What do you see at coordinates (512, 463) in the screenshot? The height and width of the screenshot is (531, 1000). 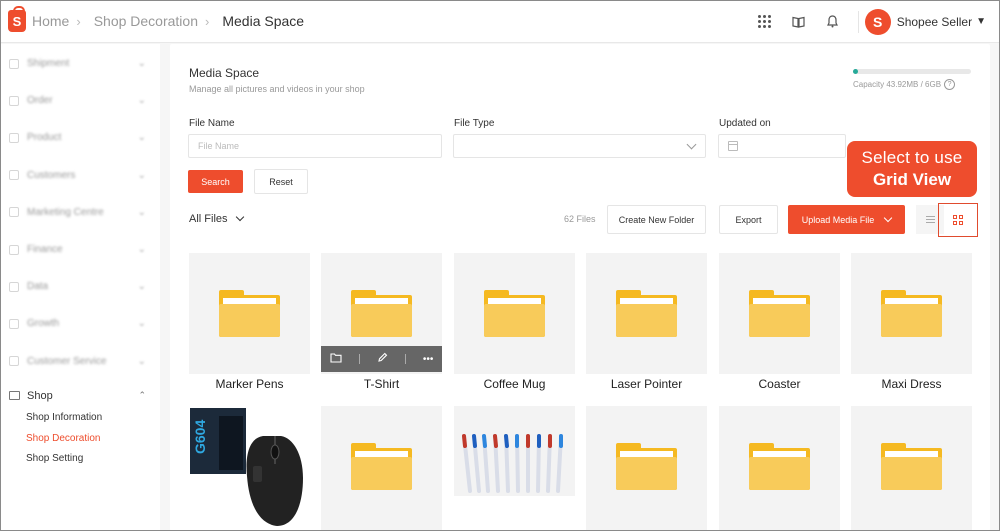 I see `pens-image` at bounding box center [512, 463].